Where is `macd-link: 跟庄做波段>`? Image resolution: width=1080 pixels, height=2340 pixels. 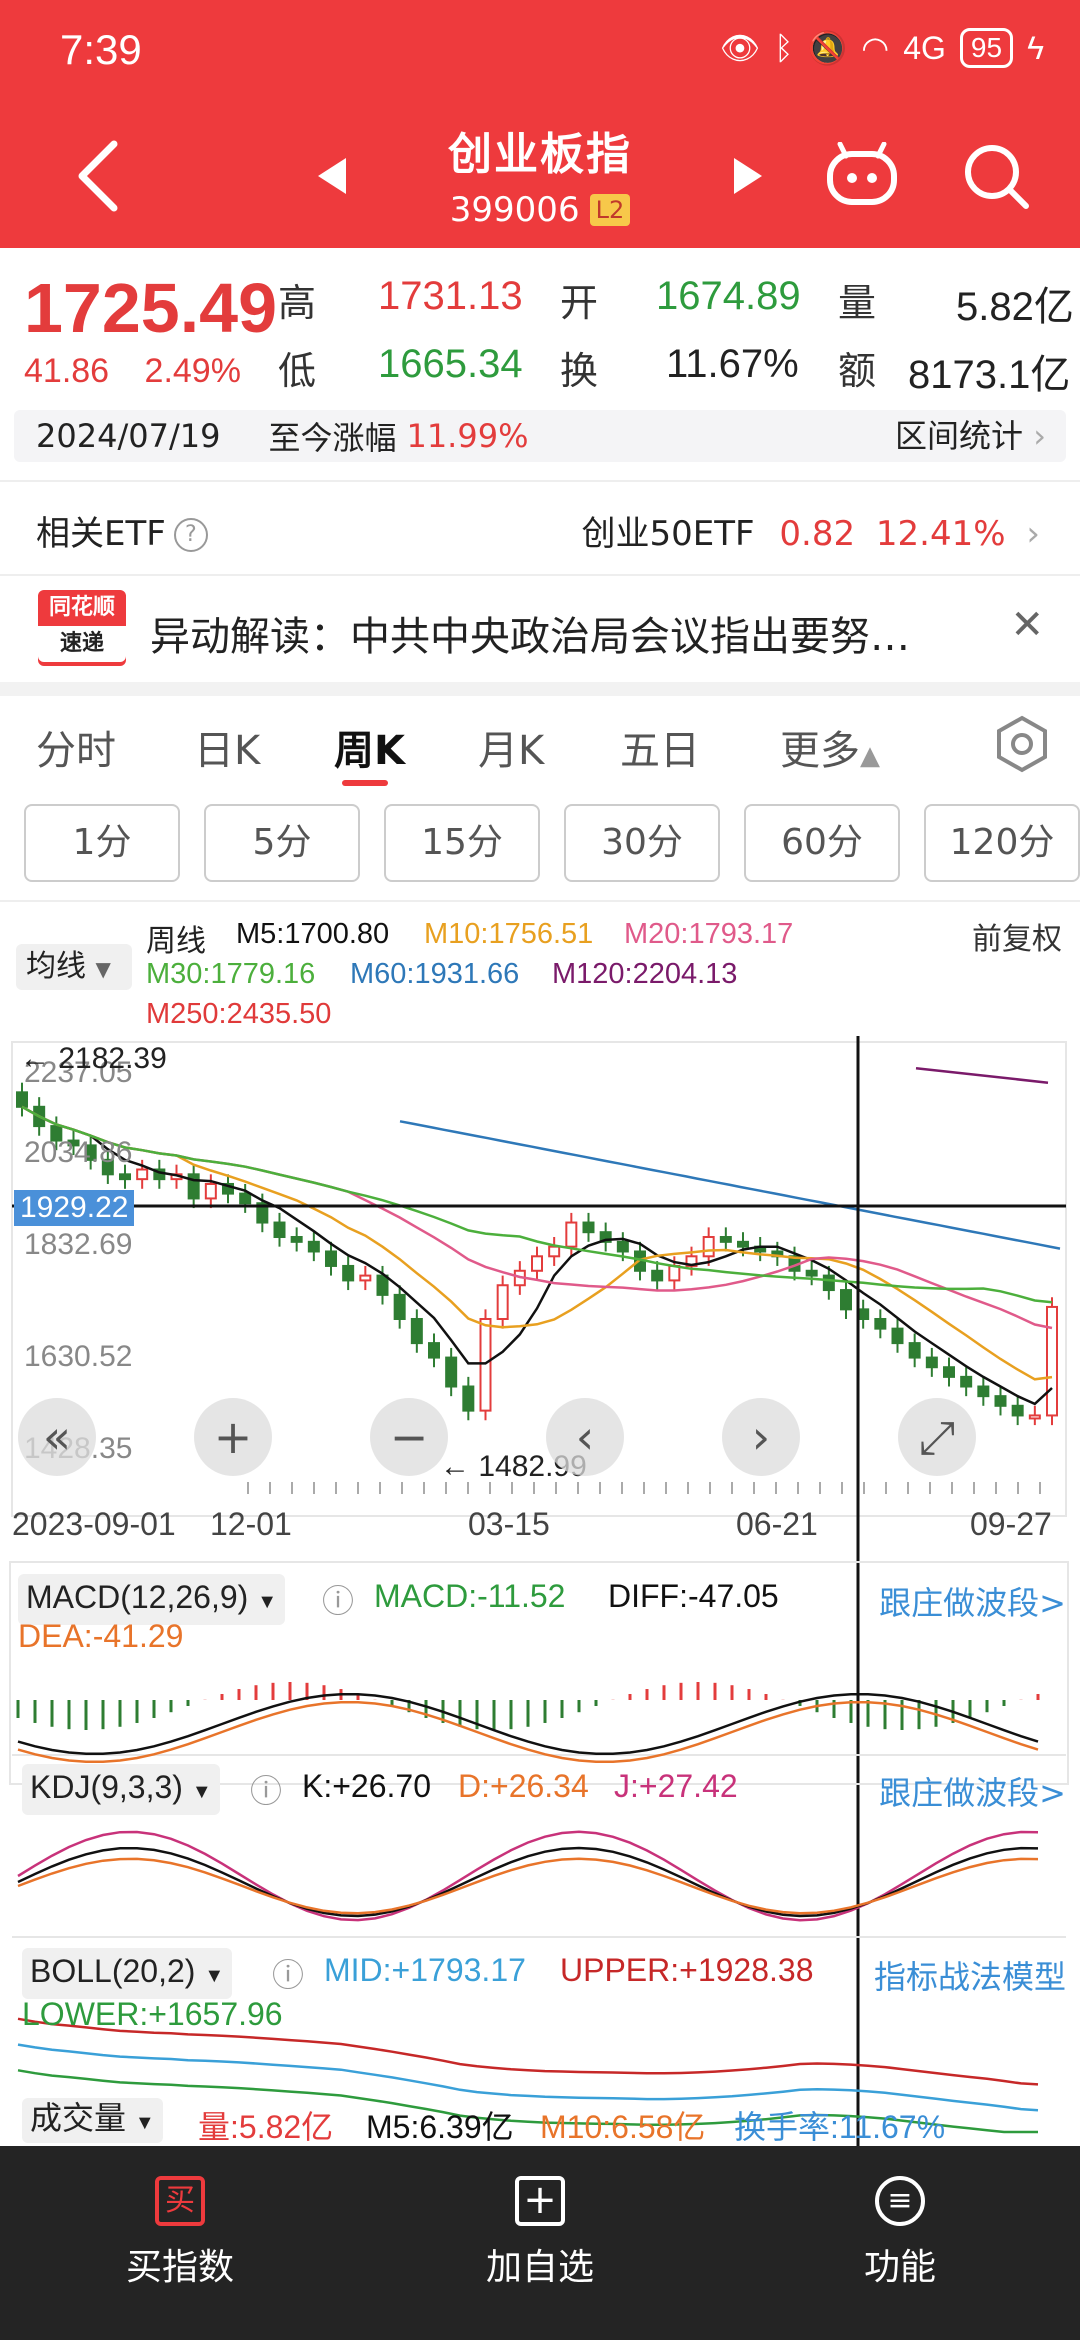
macd-link: 跟庄做波段> is located at coordinates (972, 1601).